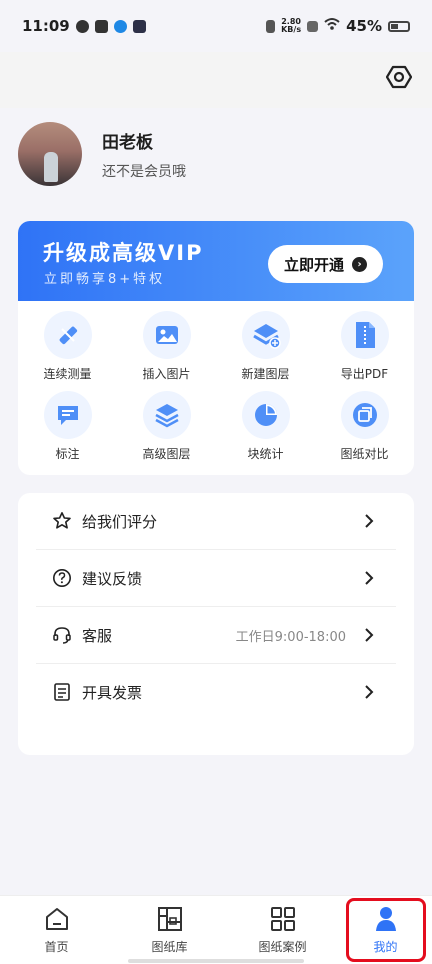 Image resolution: width=432 pixels, height=964 pixels. Describe the element at coordinates (62, 692) in the screenshot. I see `invoice-icon` at that location.